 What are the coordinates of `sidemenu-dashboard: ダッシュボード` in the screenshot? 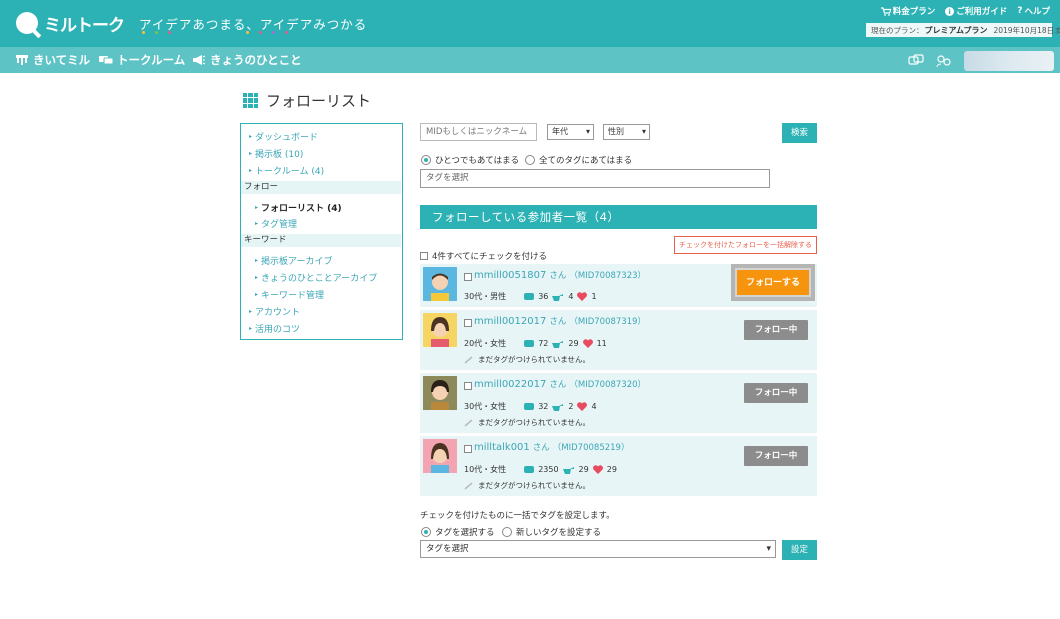 It's located at (283, 136).